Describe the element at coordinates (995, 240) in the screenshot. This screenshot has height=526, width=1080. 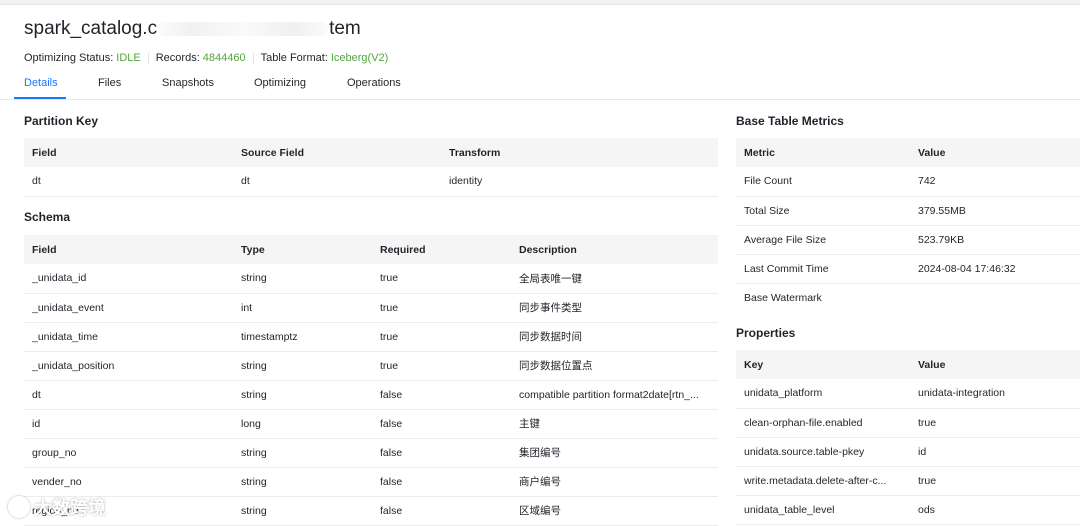
I see `table-cell: 523.79KB` at that location.